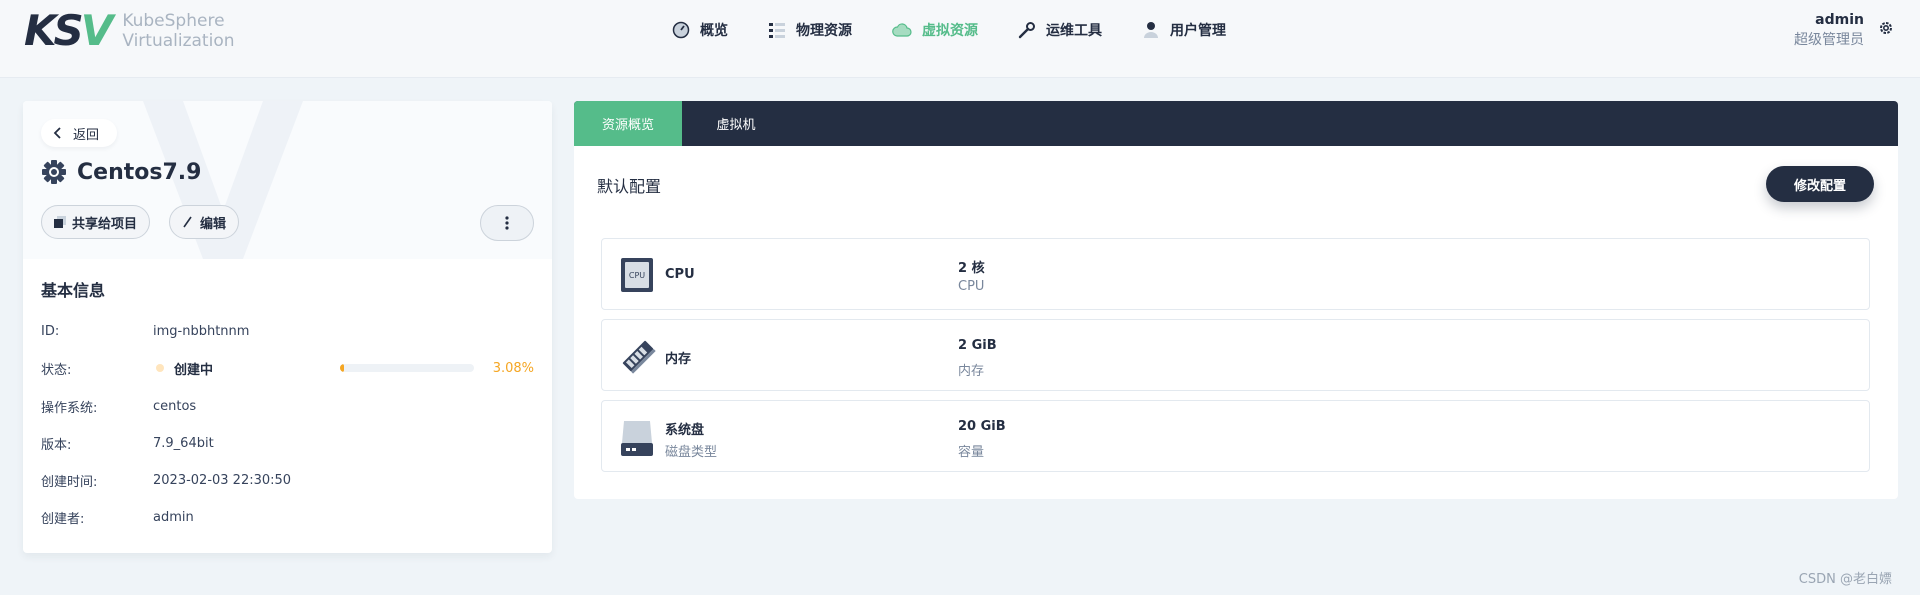 The height and width of the screenshot is (595, 1920). Describe the element at coordinates (63, 519) in the screenshot. I see `info-label: 创建者:` at that location.